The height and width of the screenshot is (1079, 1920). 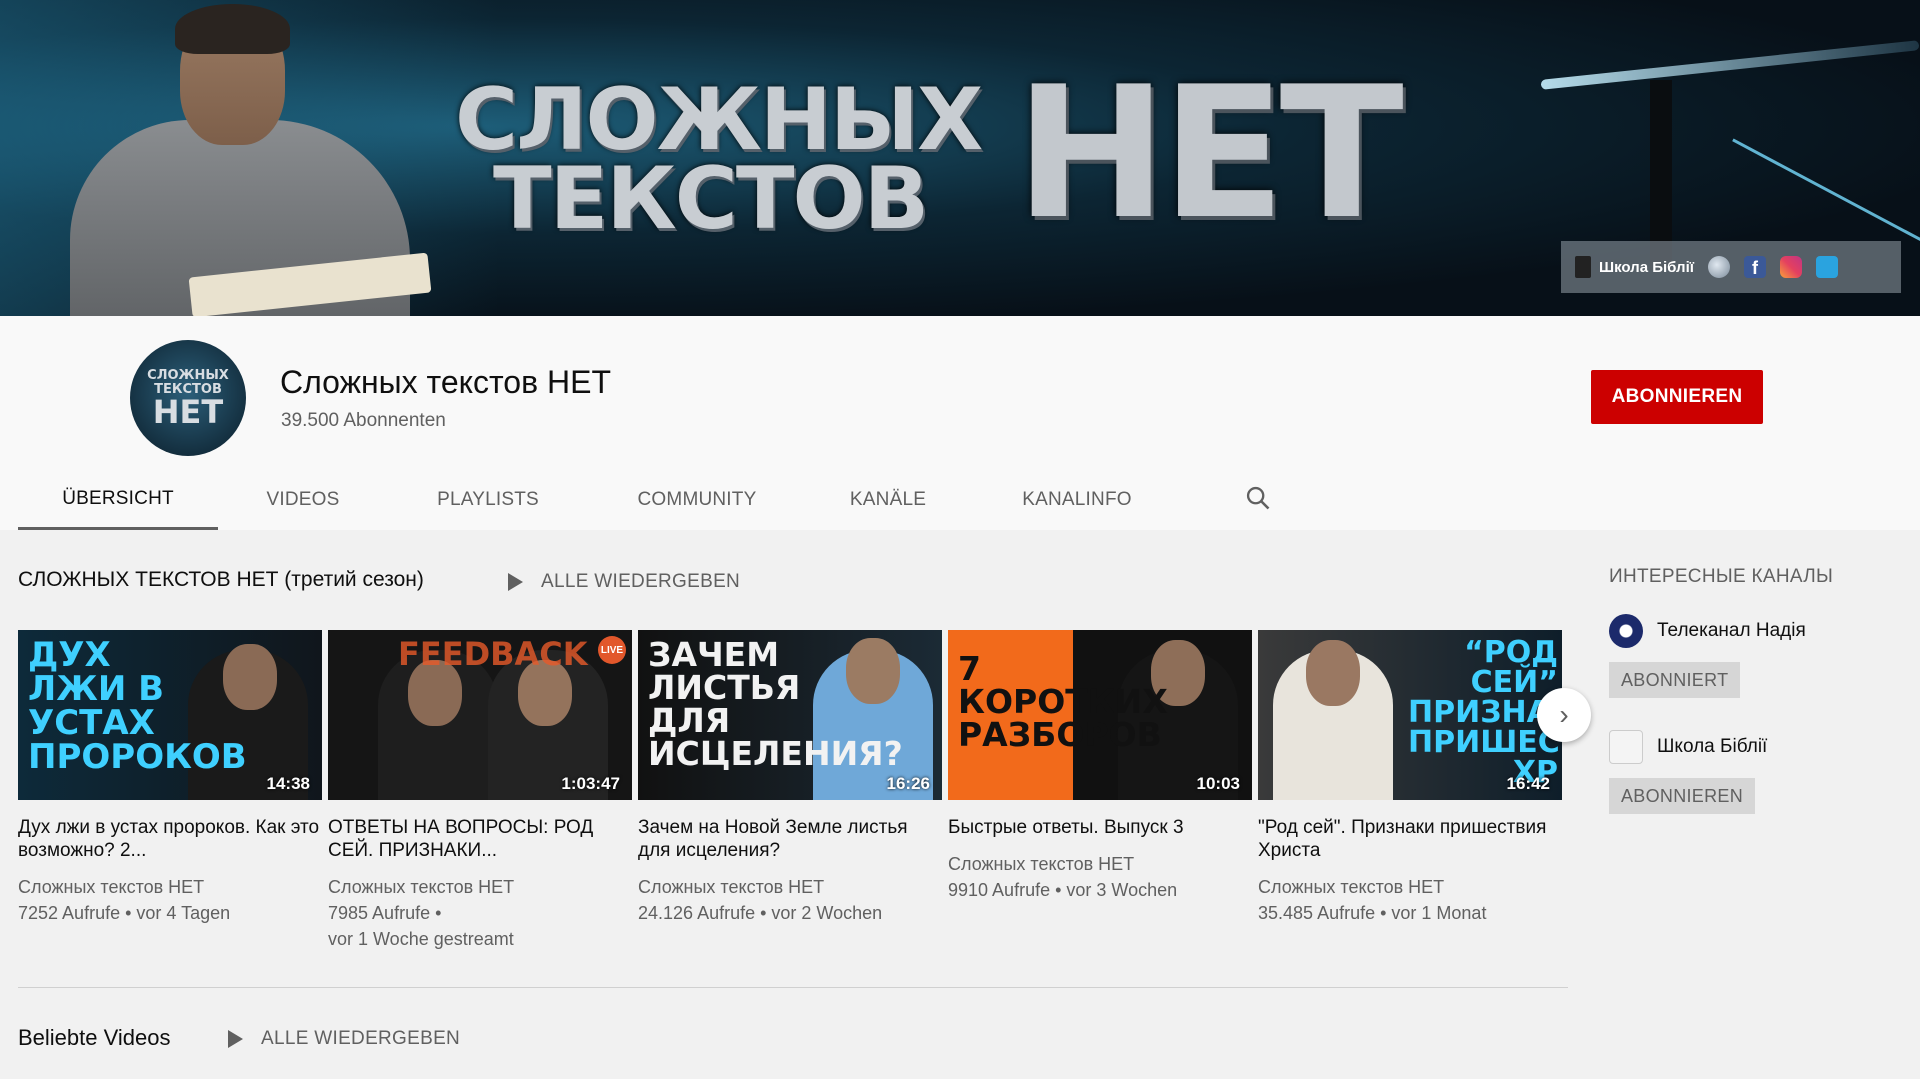 I want to click on thumbnail-text: ЗАЧЕМ ЛИСТЬЯ ДЛЯ ИСЦЕЛЕНИЯ?, so click(x=775, y=704).